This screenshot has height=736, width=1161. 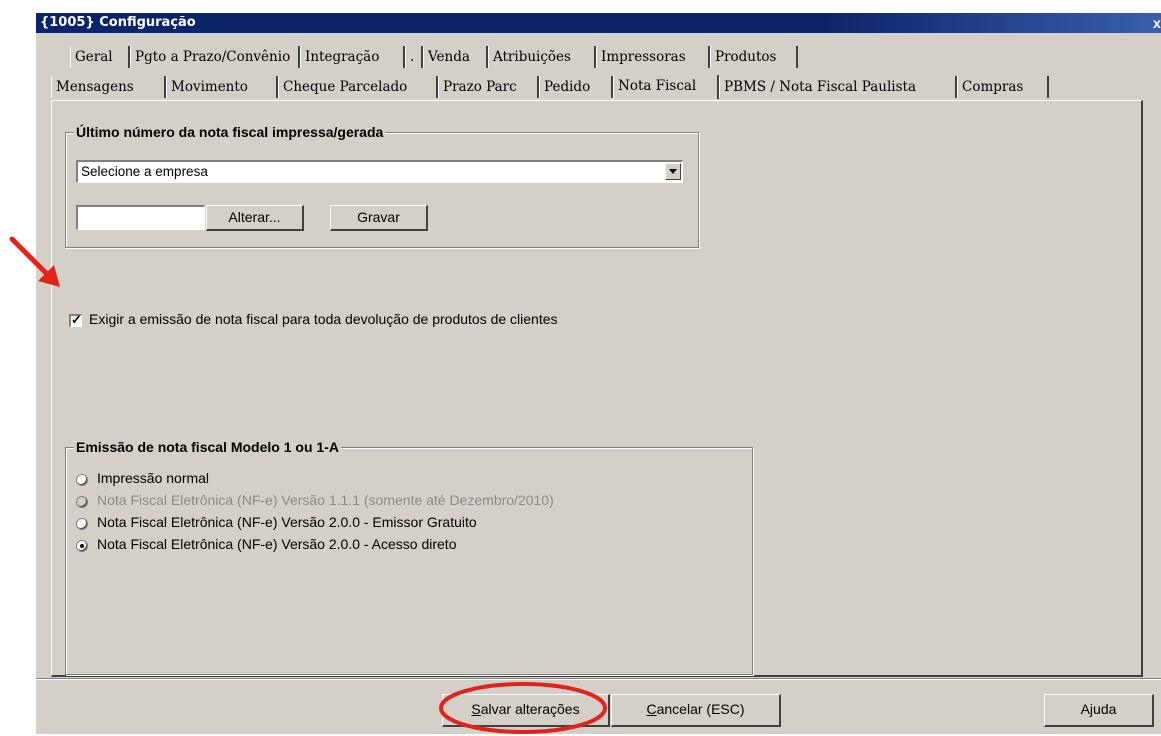 What do you see at coordinates (488, 87) in the screenshot?
I see `tab-prazo-parc: Prazo Parc` at bounding box center [488, 87].